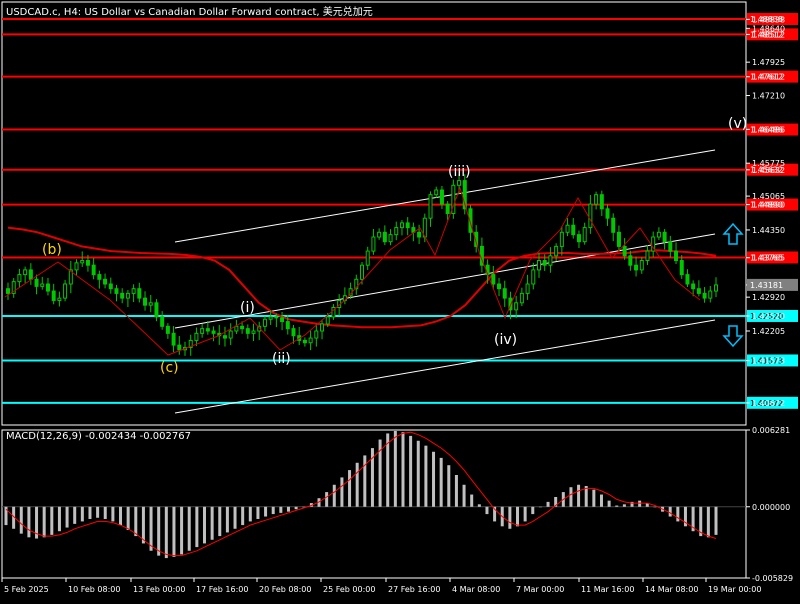 This screenshot has height=604, width=800. I want to click on time-tick-label: 4 Mar 08:00, so click(476, 589).